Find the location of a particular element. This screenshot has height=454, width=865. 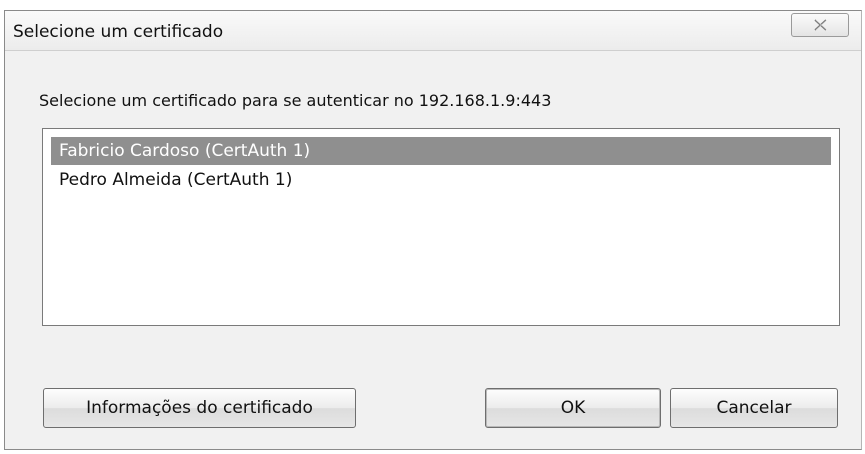

certificate-label: Fabricio Cardoso (CertAuth 1) is located at coordinates (185, 151).